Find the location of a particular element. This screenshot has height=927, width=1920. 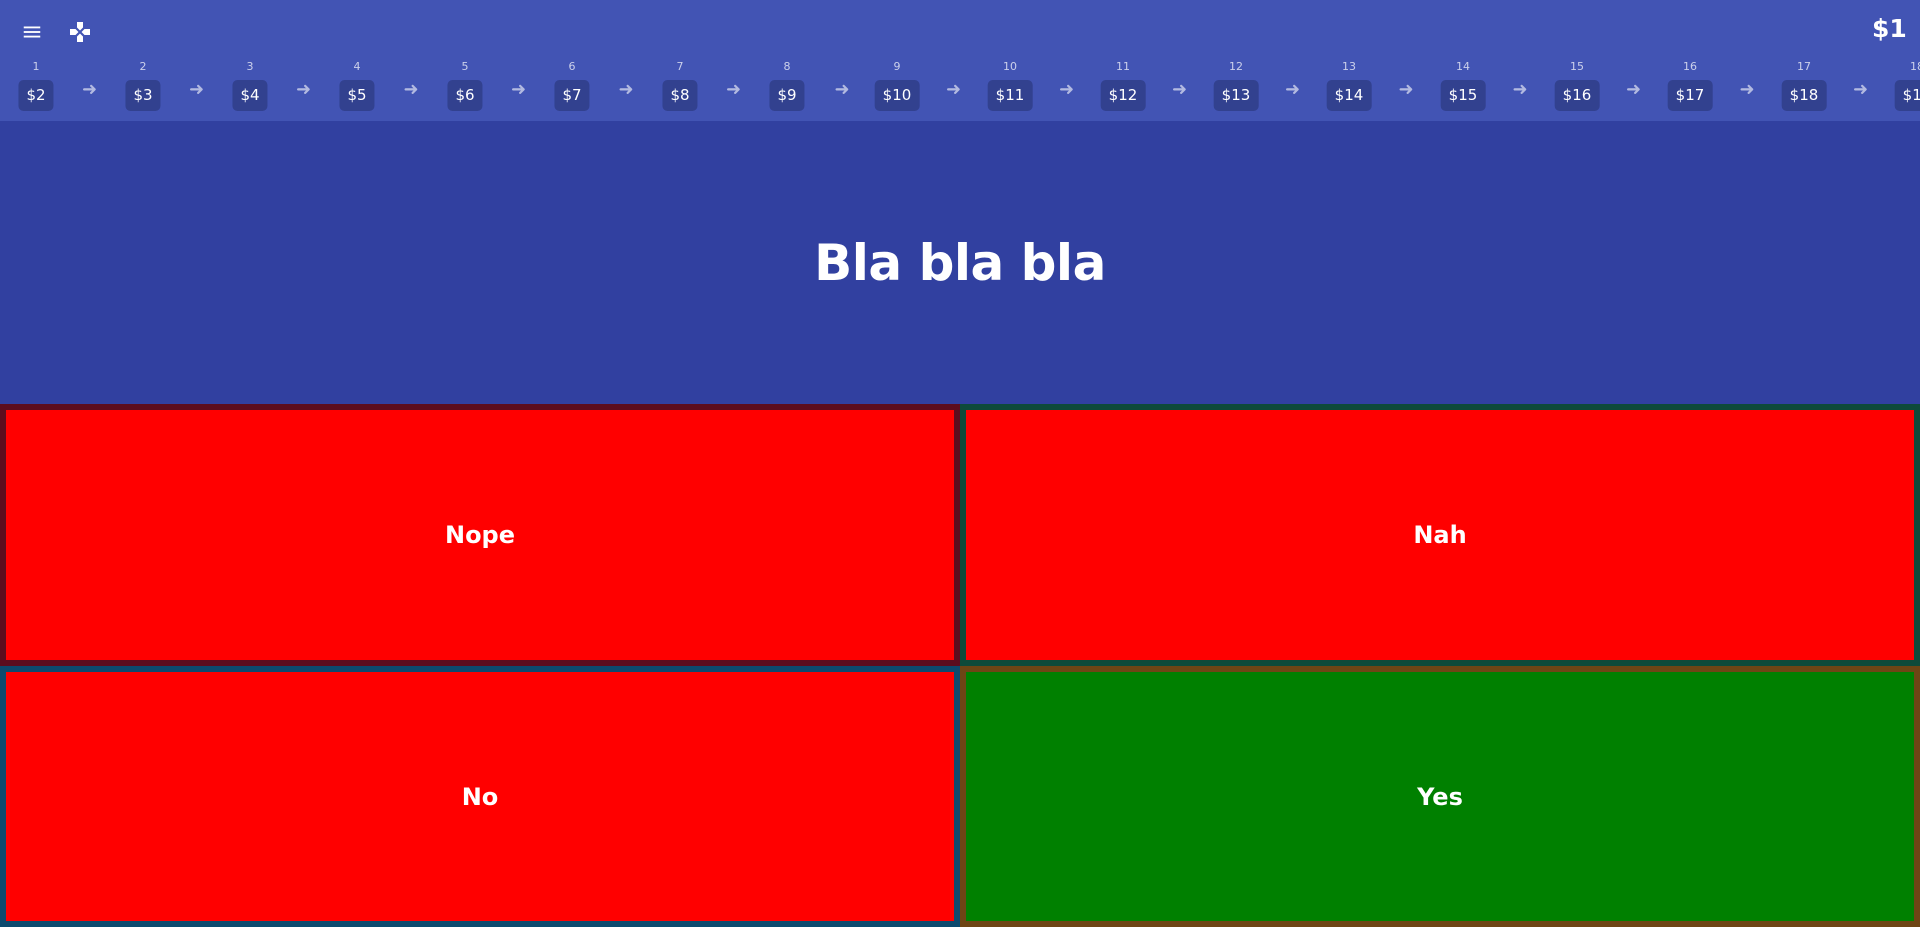

ladder-prize-amount: $2 is located at coordinates (36, 95).